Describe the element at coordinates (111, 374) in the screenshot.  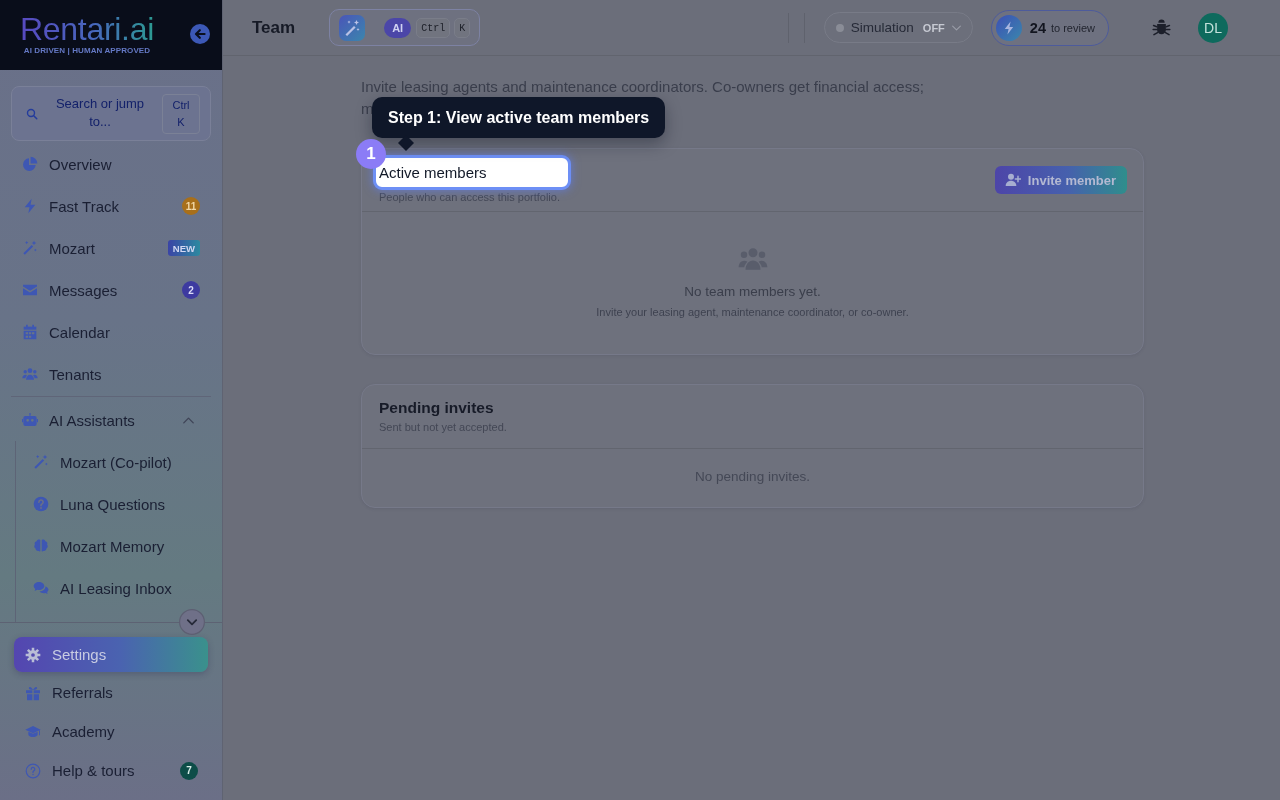
I see `sidebar-item: Tenants` at that location.